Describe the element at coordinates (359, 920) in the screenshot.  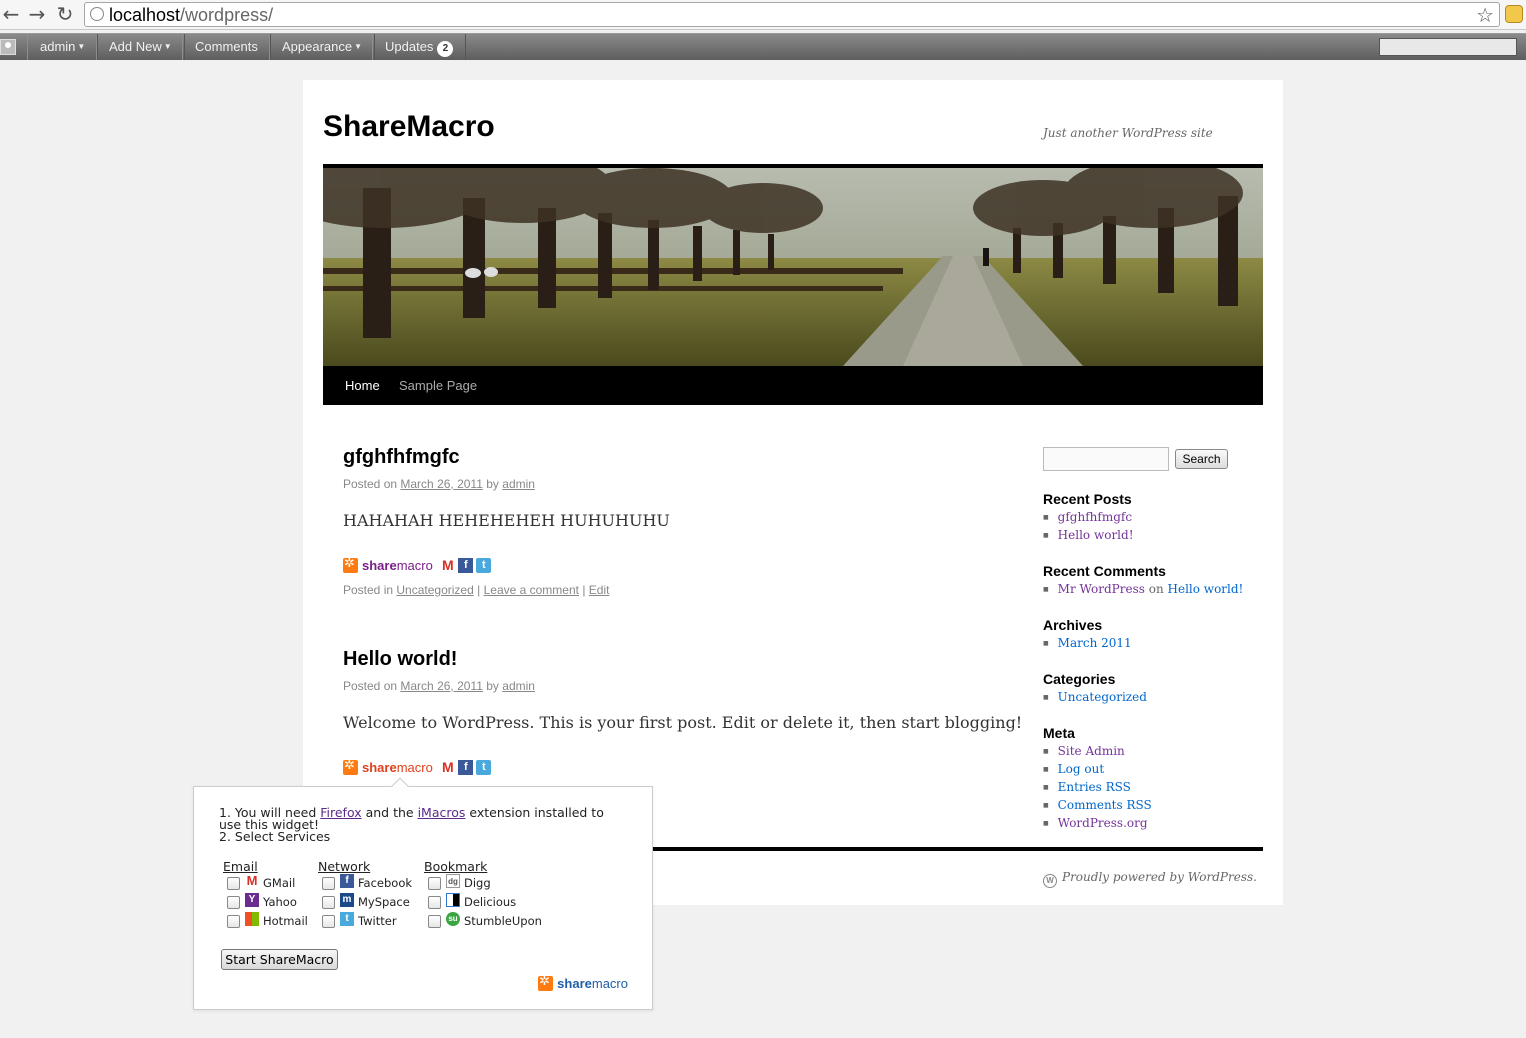
I see `service-option-twitter: t Twitter` at that location.